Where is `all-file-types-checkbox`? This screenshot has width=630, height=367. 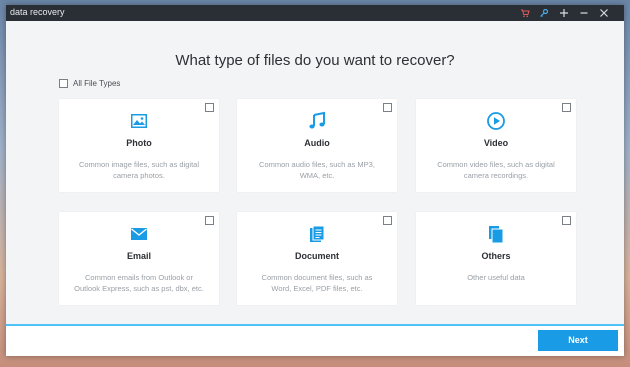
all-file-types-checkbox is located at coordinates (63, 83).